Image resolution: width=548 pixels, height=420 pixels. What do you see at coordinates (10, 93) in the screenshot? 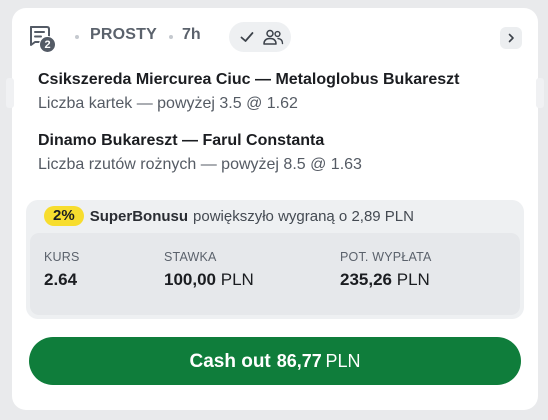
I see `carousel-edge-left` at bounding box center [10, 93].